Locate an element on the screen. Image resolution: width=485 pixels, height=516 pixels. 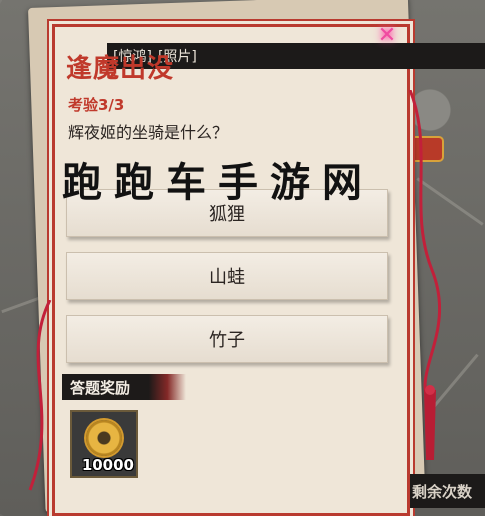
test-progress: 考验3/3 is located at coordinates (96, 105).